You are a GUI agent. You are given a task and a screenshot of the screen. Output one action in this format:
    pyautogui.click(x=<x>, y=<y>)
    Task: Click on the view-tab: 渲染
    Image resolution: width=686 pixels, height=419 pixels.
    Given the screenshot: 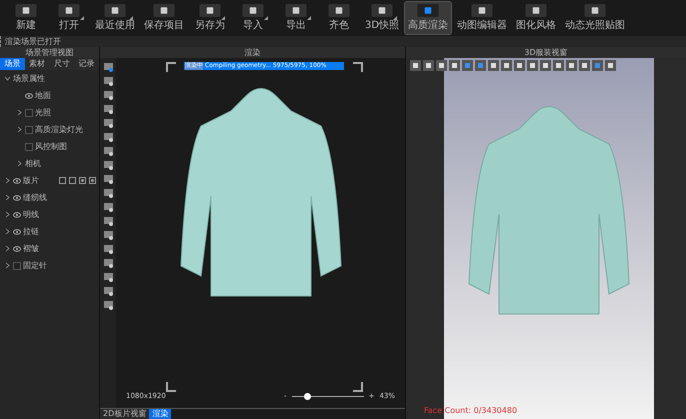 What is the action you would take?
    pyautogui.click(x=160, y=414)
    